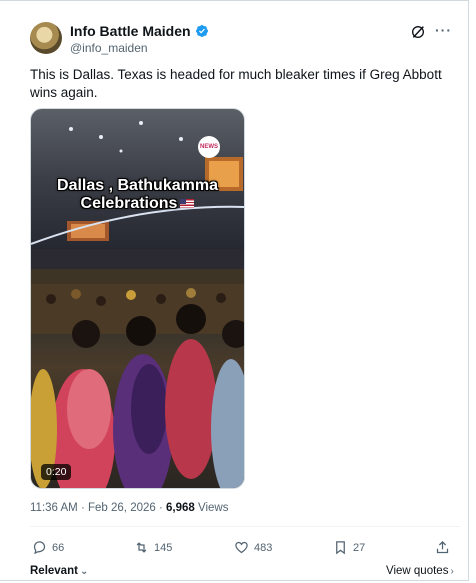 This screenshot has height=583, width=476. Describe the element at coordinates (39, 548) in the screenshot. I see `reply-icon` at that location.